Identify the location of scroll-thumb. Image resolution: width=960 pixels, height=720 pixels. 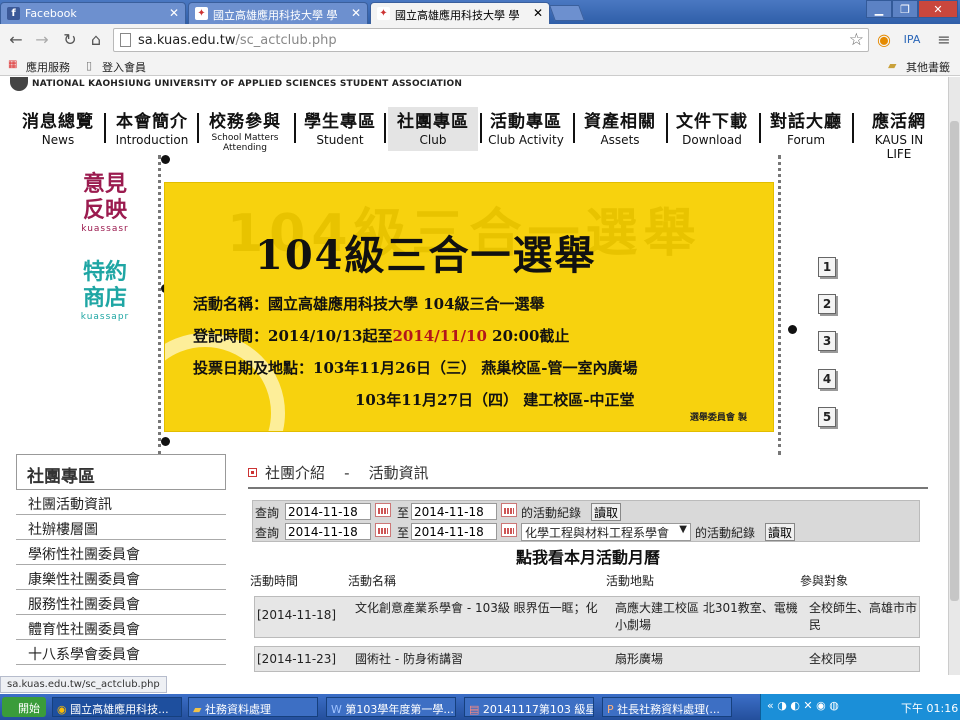
(954, 361).